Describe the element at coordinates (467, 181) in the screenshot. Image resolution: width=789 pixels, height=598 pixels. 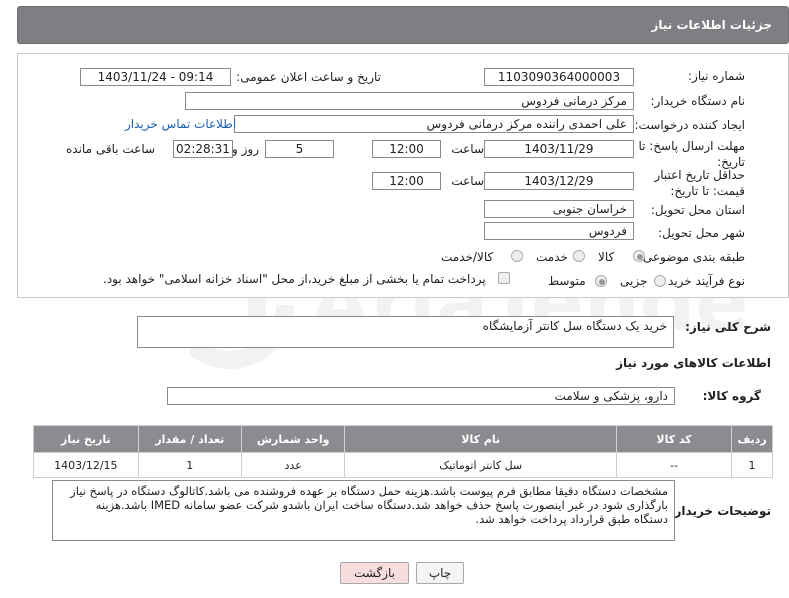
I see `price-time-label: ساعت` at that location.